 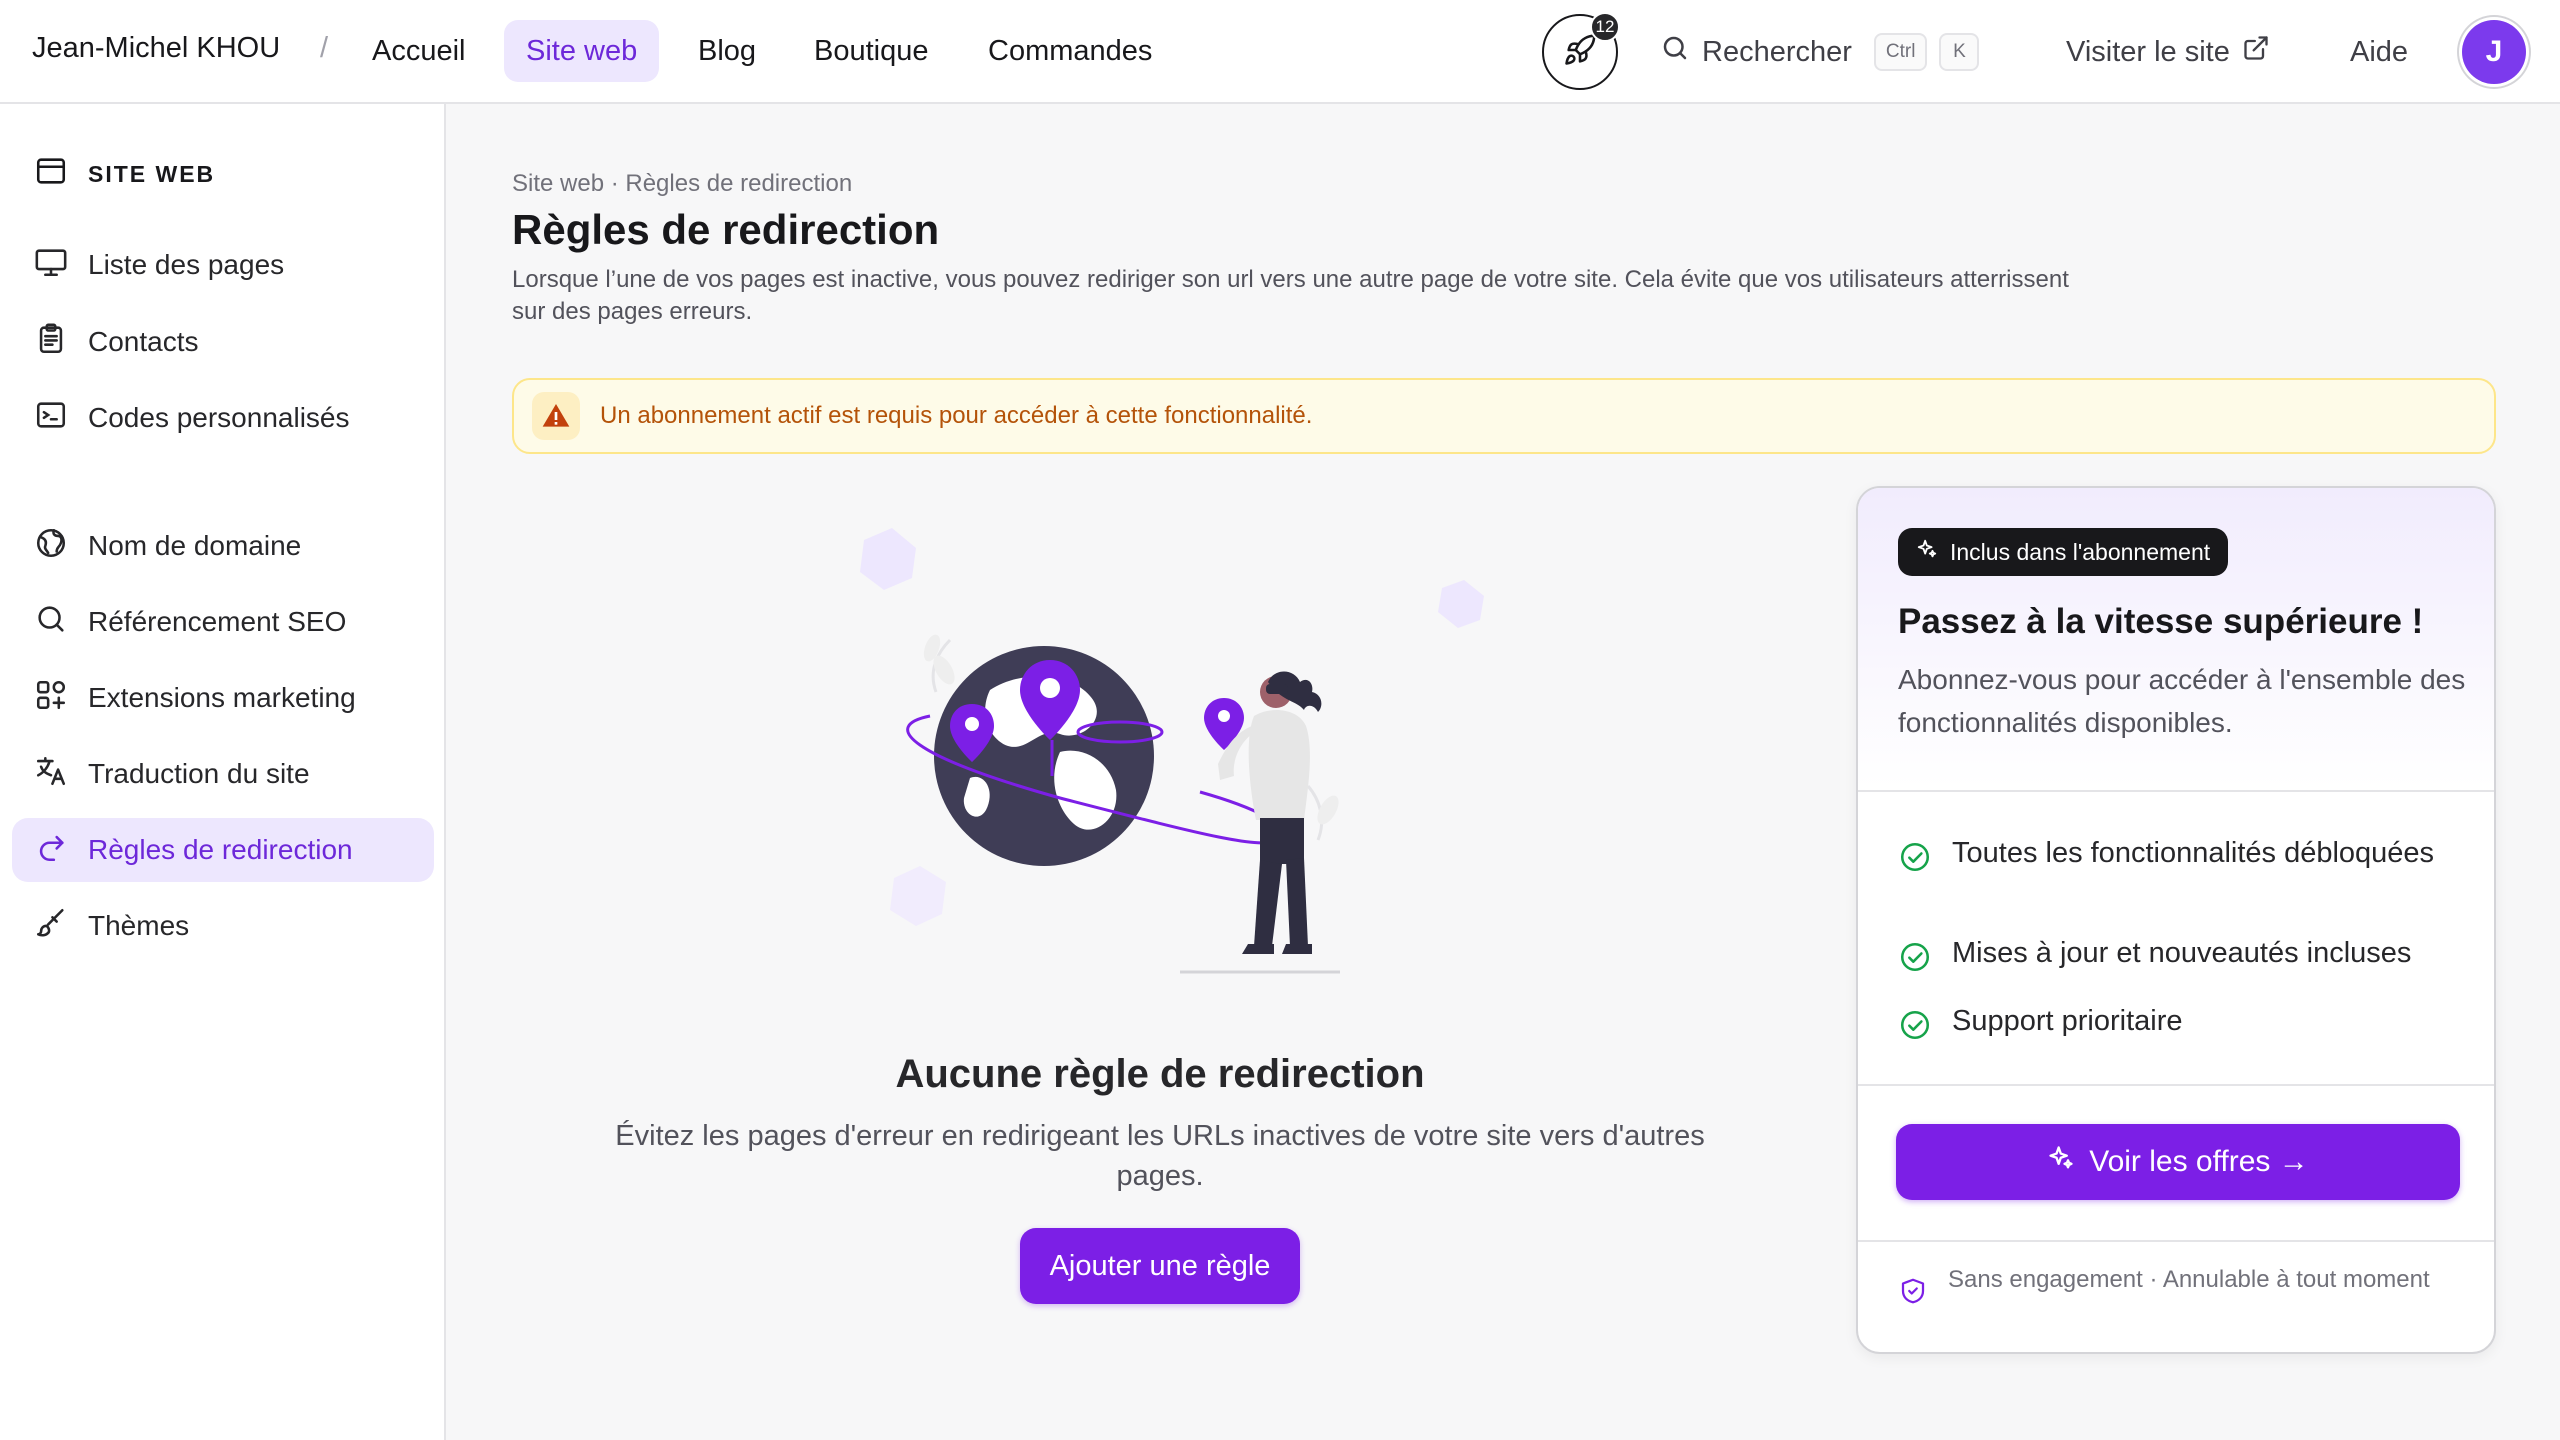 What do you see at coordinates (1959, 52) in the screenshot?
I see `kbd-k: K` at bounding box center [1959, 52].